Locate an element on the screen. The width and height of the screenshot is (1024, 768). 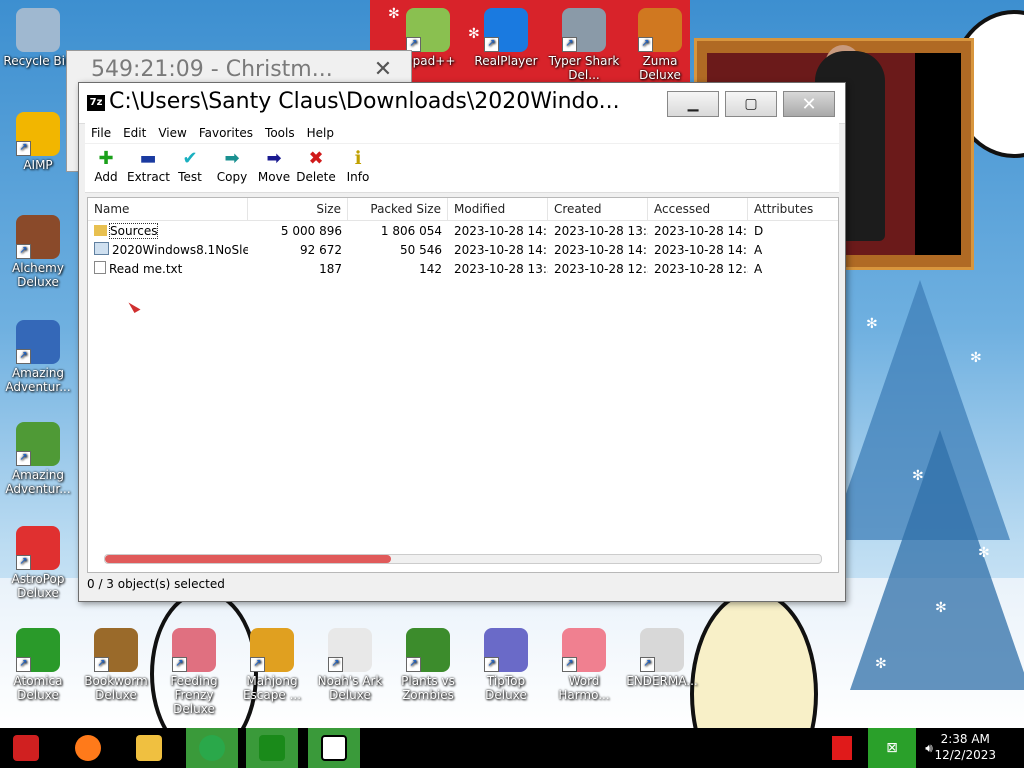
desktop-icon-label: TipTop Deluxe is located at coordinates (506, 688).